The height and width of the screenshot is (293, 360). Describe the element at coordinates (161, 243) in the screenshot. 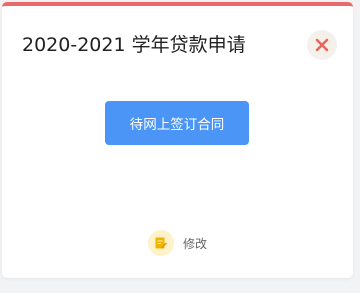

I see `edit-icon` at that location.